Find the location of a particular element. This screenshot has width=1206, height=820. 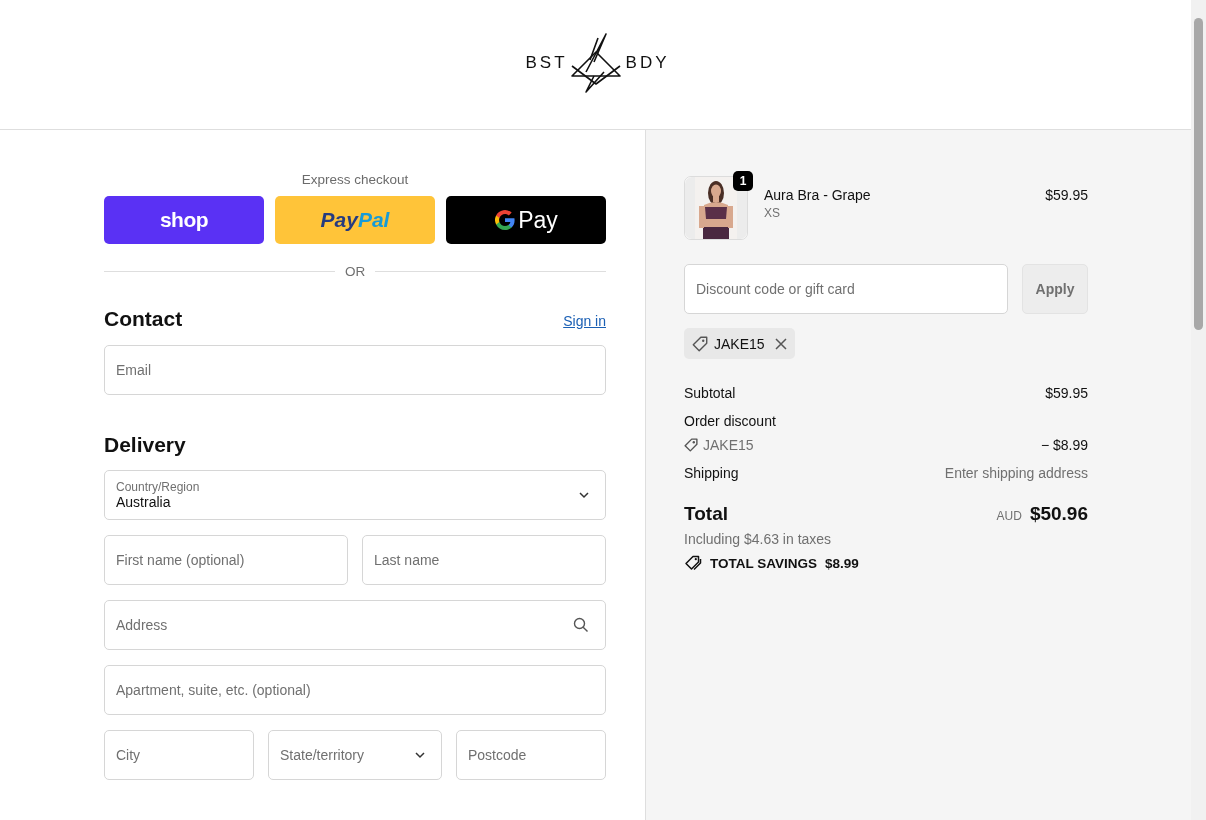

paypal-pay-button: PayPal is located at coordinates (355, 220).